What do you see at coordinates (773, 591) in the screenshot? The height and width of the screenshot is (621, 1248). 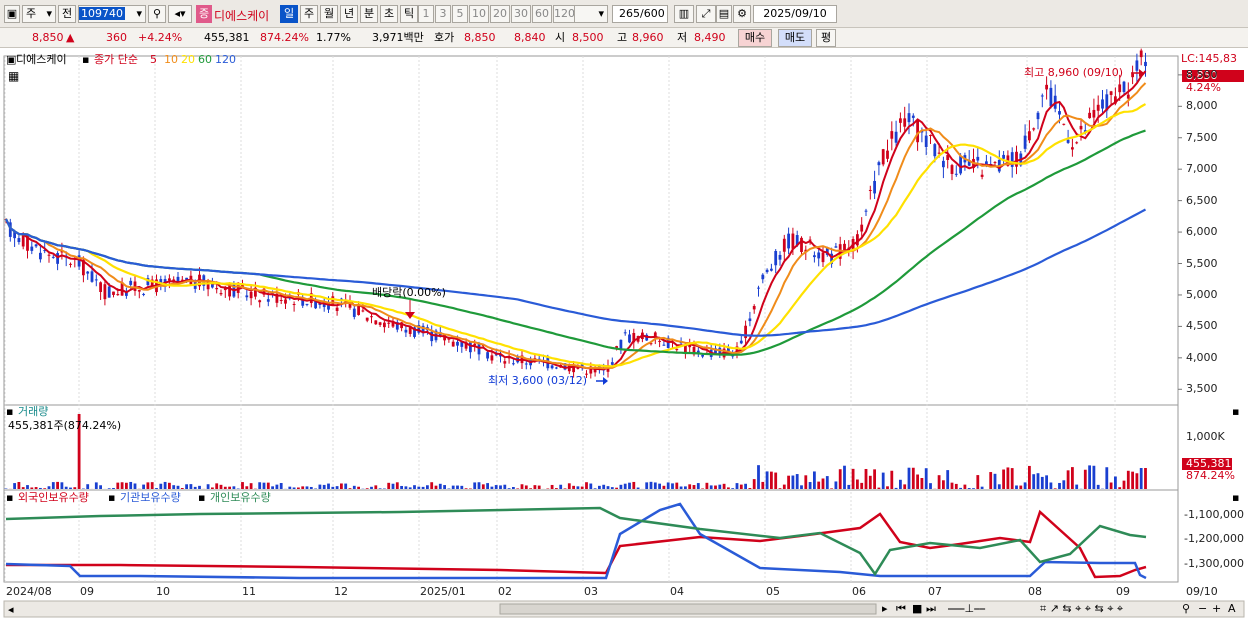 I see `x-axis-tick-9: 05` at bounding box center [773, 591].